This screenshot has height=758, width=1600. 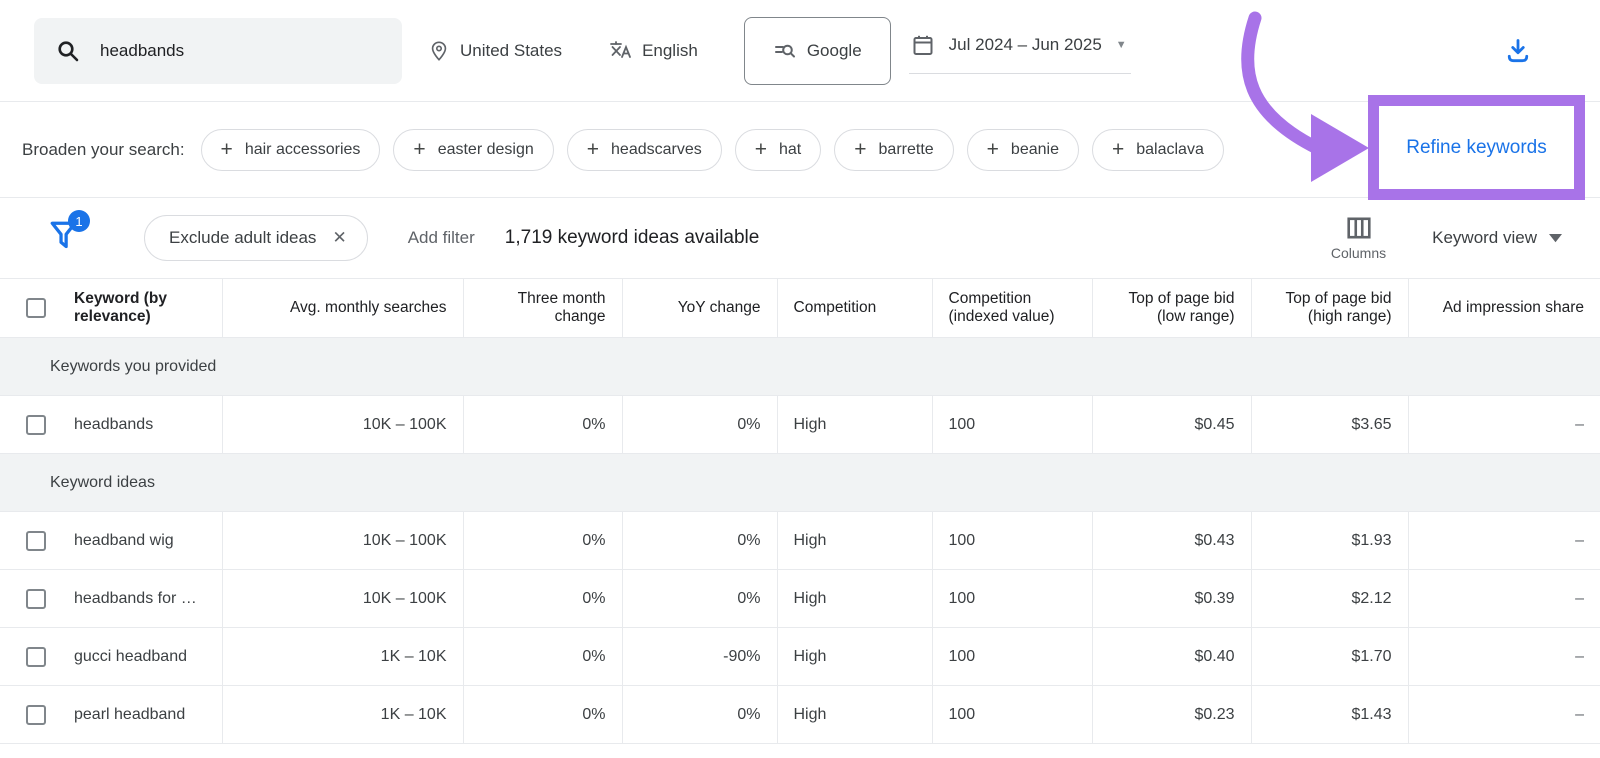 I want to click on chip-label: beanie, so click(x=1034, y=149).